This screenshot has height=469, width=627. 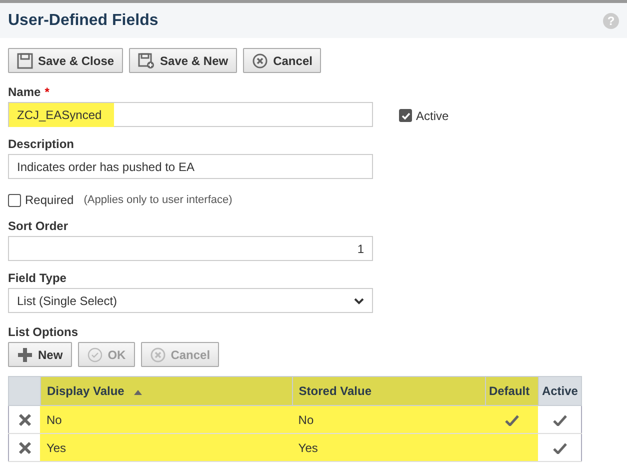 What do you see at coordinates (42, 144) in the screenshot?
I see `field-label: Description` at bounding box center [42, 144].